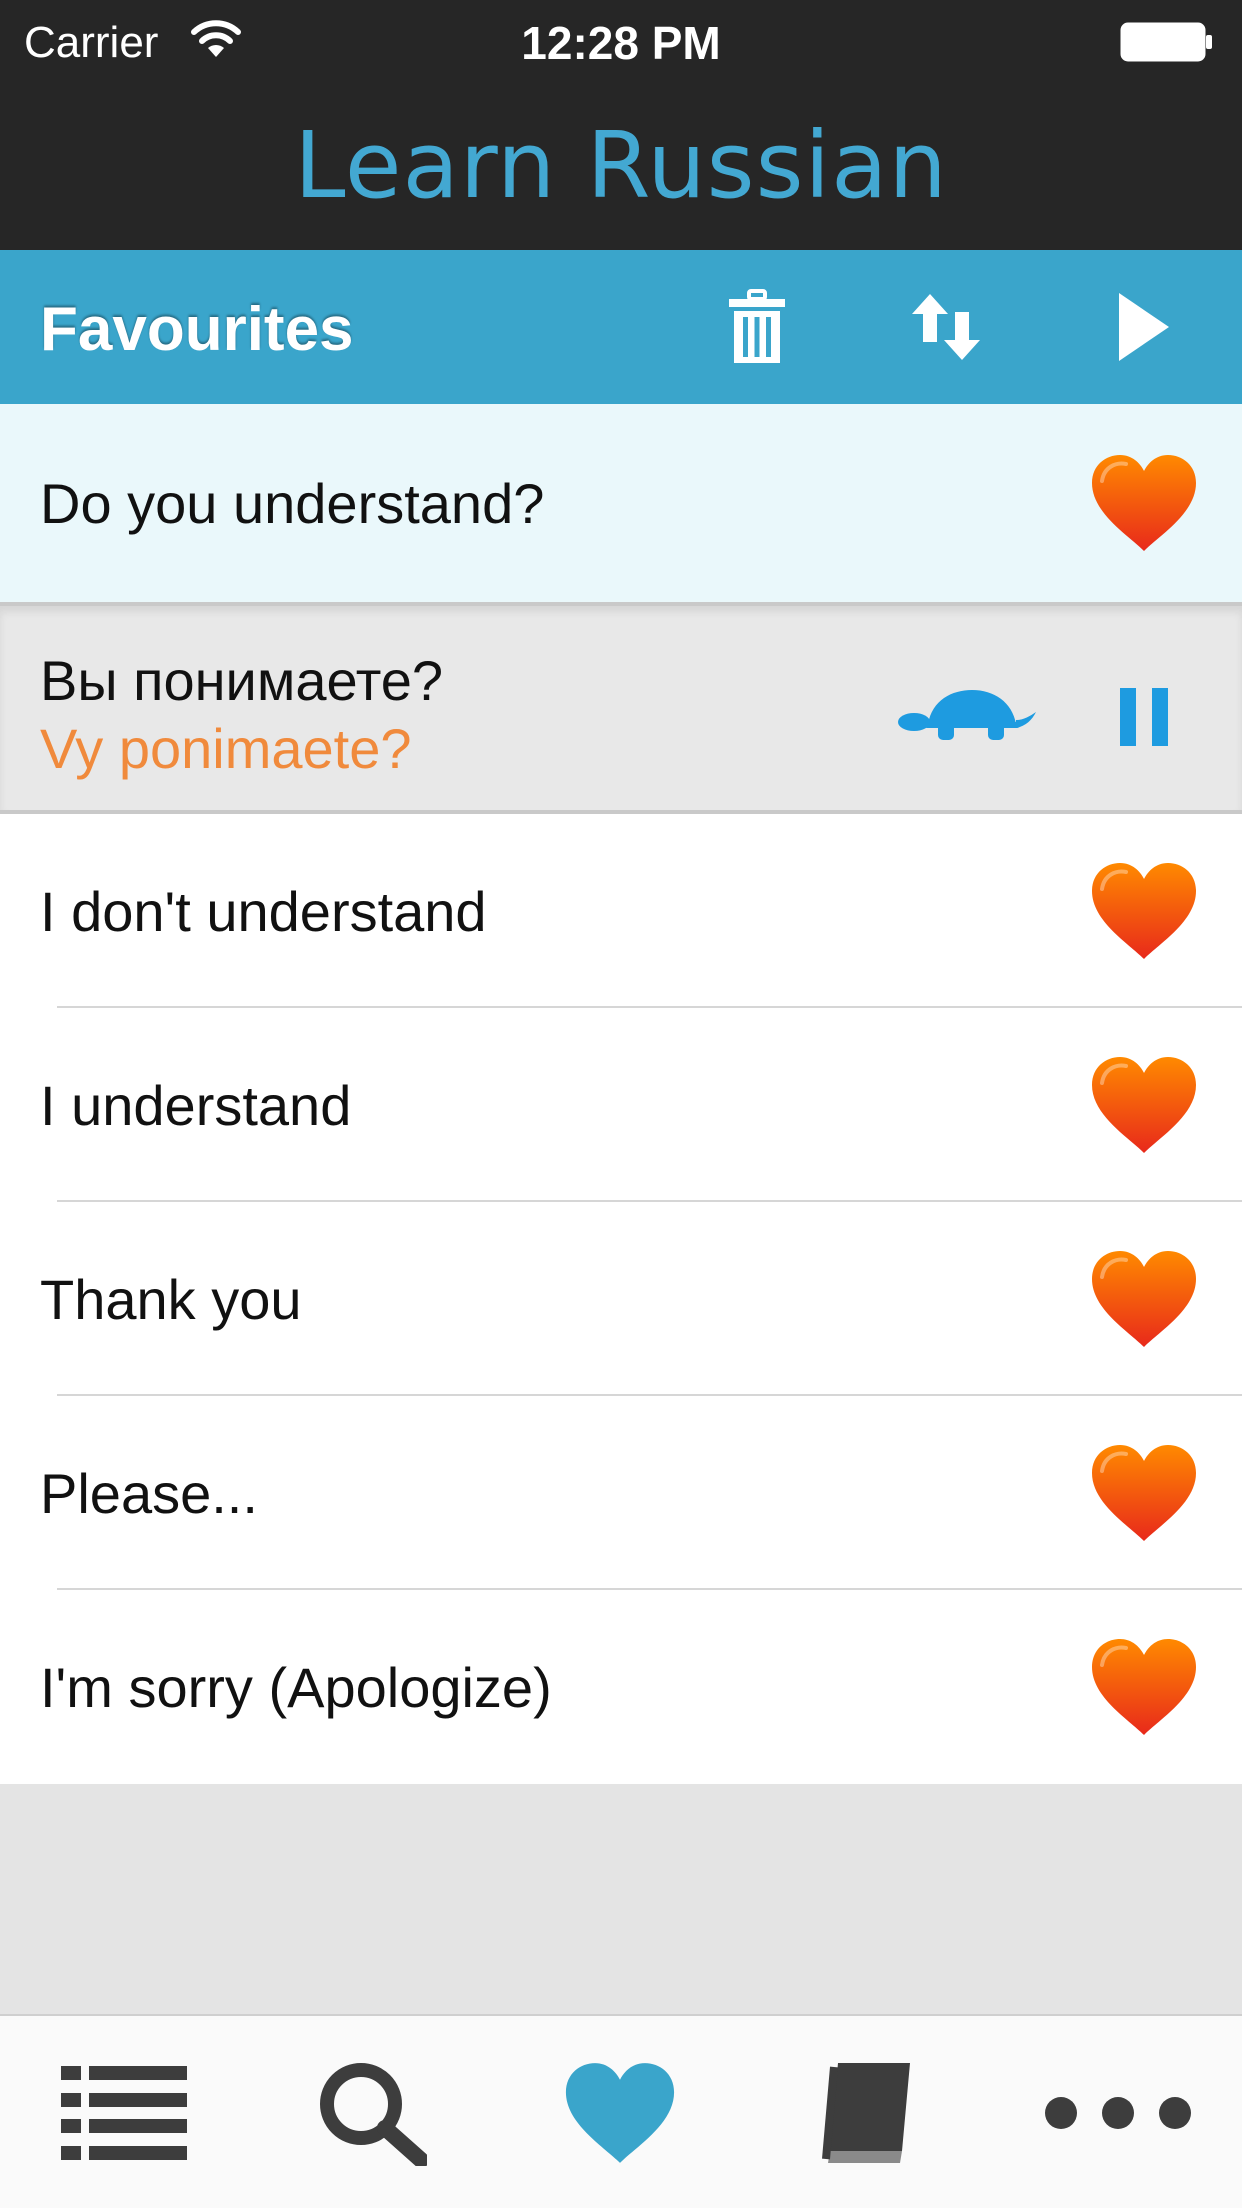 The height and width of the screenshot is (2208, 1242). I want to click on tab-phrasebook, so click(868, 2112).